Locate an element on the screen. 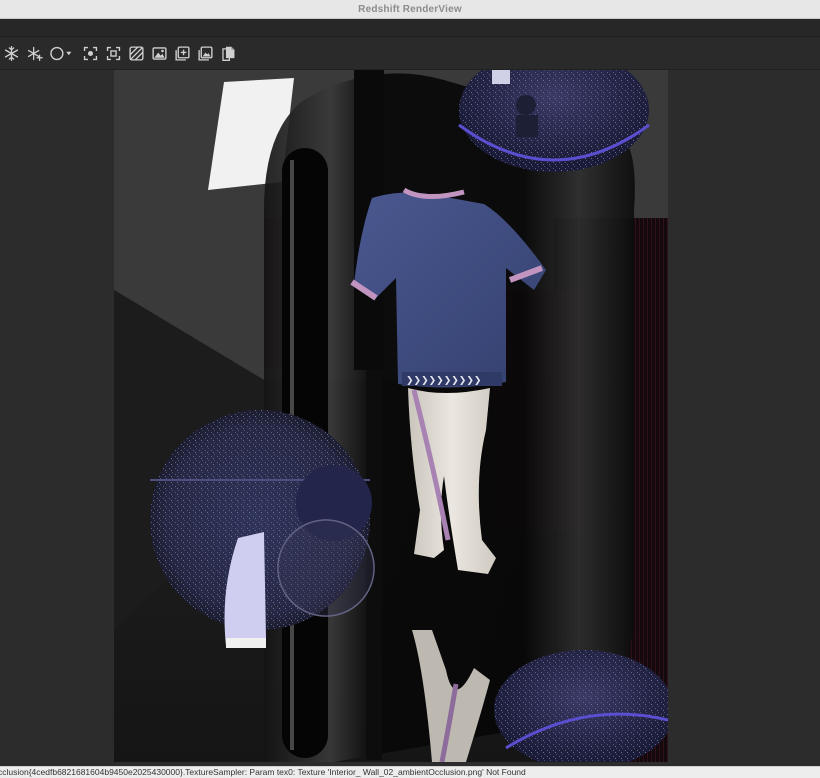  frame-fit-icon is located at coordinates (113, 53).